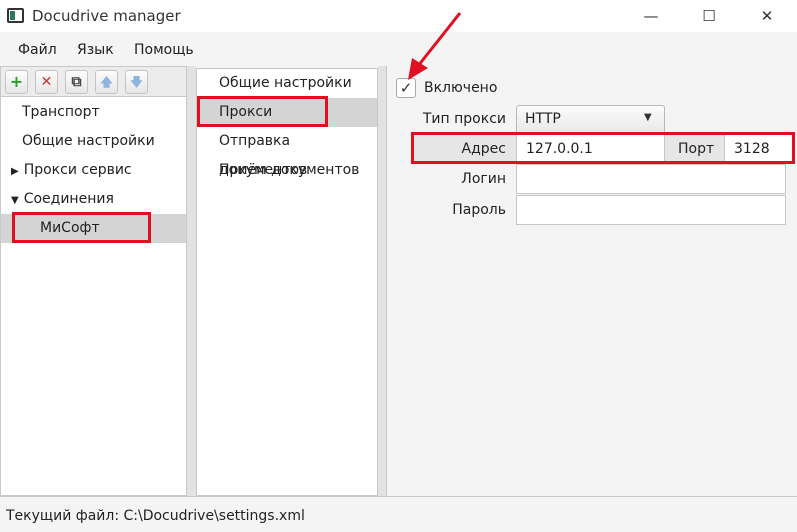 This screenshot has width=797, height=532. What do you see at coordinates (155, 516) in the screenshot?
I see `current-file-status: Текущий файл: C:\Docudrive\settings.xml` at bounding box center [155, 516].